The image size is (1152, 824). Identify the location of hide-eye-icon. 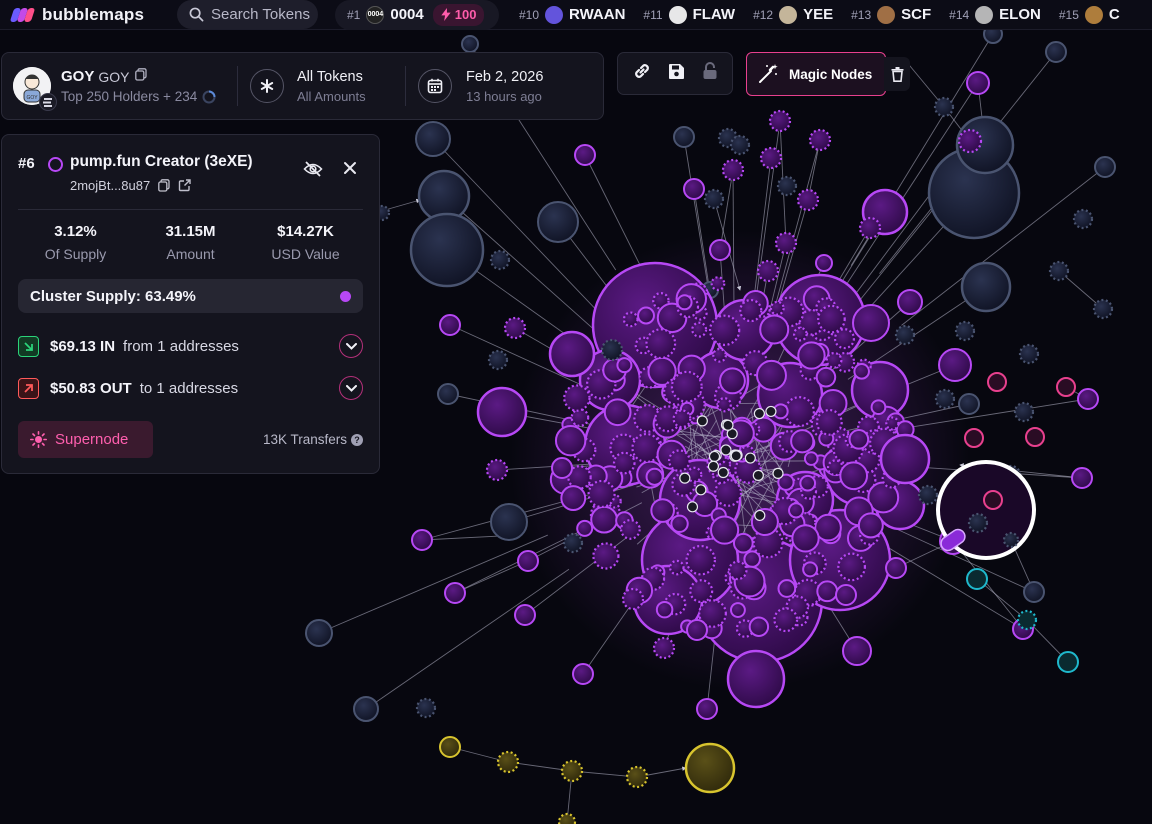
(313, 171).